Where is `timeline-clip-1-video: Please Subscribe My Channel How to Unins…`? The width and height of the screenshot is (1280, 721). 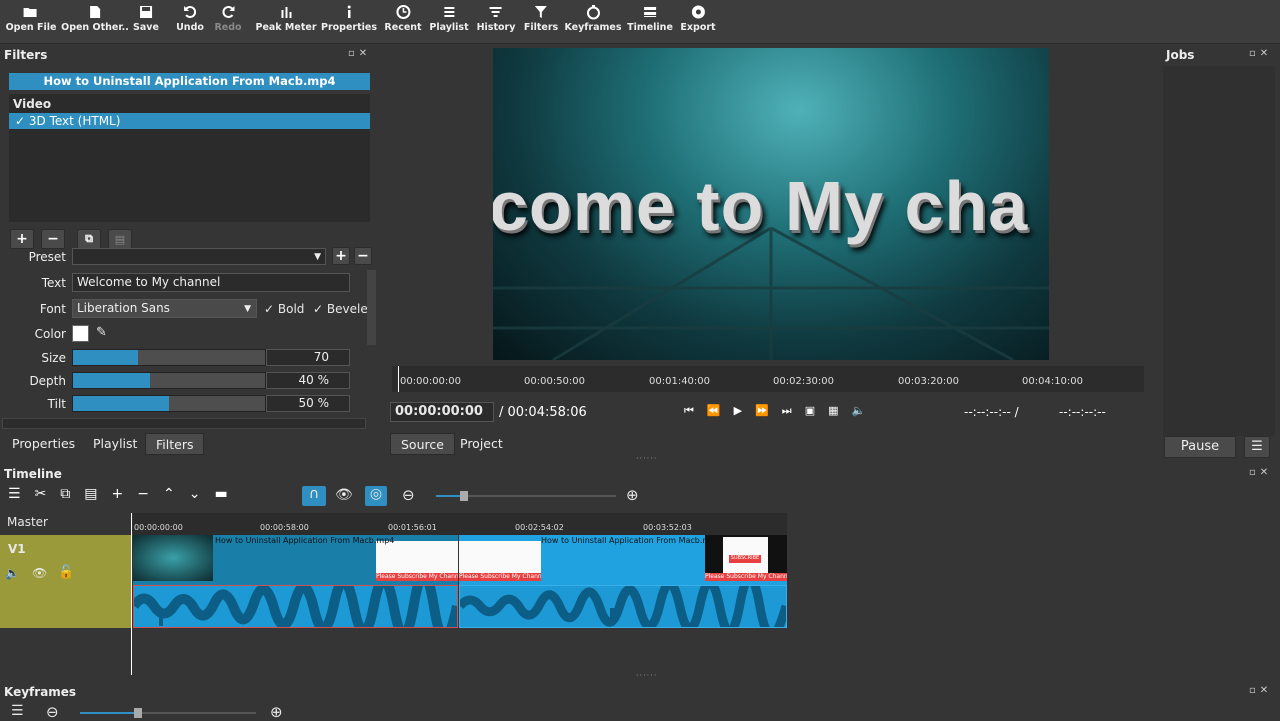
timeline-clip-1-video: Please Subscribe My Channel How to Unins… is located at coordinates (295, 560).